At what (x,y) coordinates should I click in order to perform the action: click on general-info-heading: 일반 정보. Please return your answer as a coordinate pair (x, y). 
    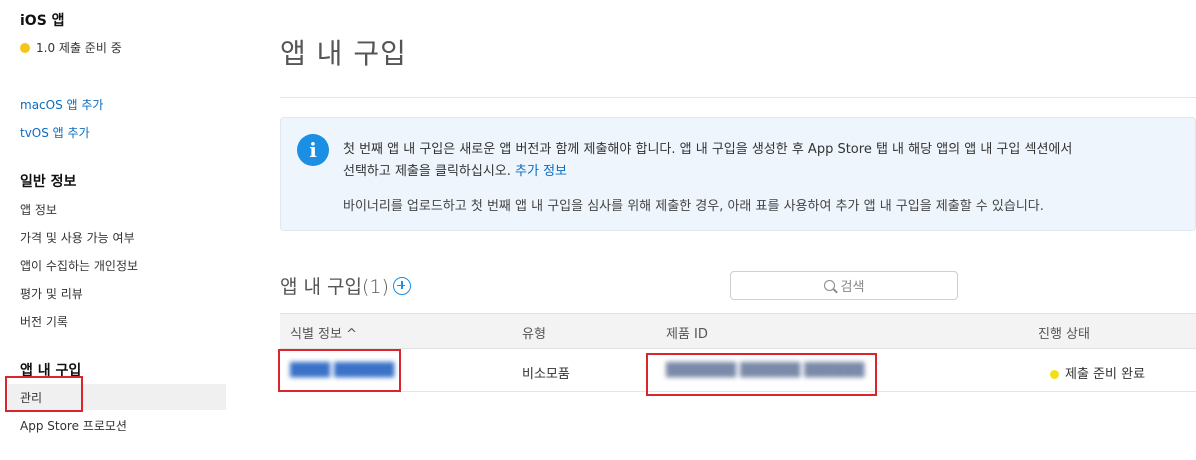
    Looking at the image, I should click on (48, 182).